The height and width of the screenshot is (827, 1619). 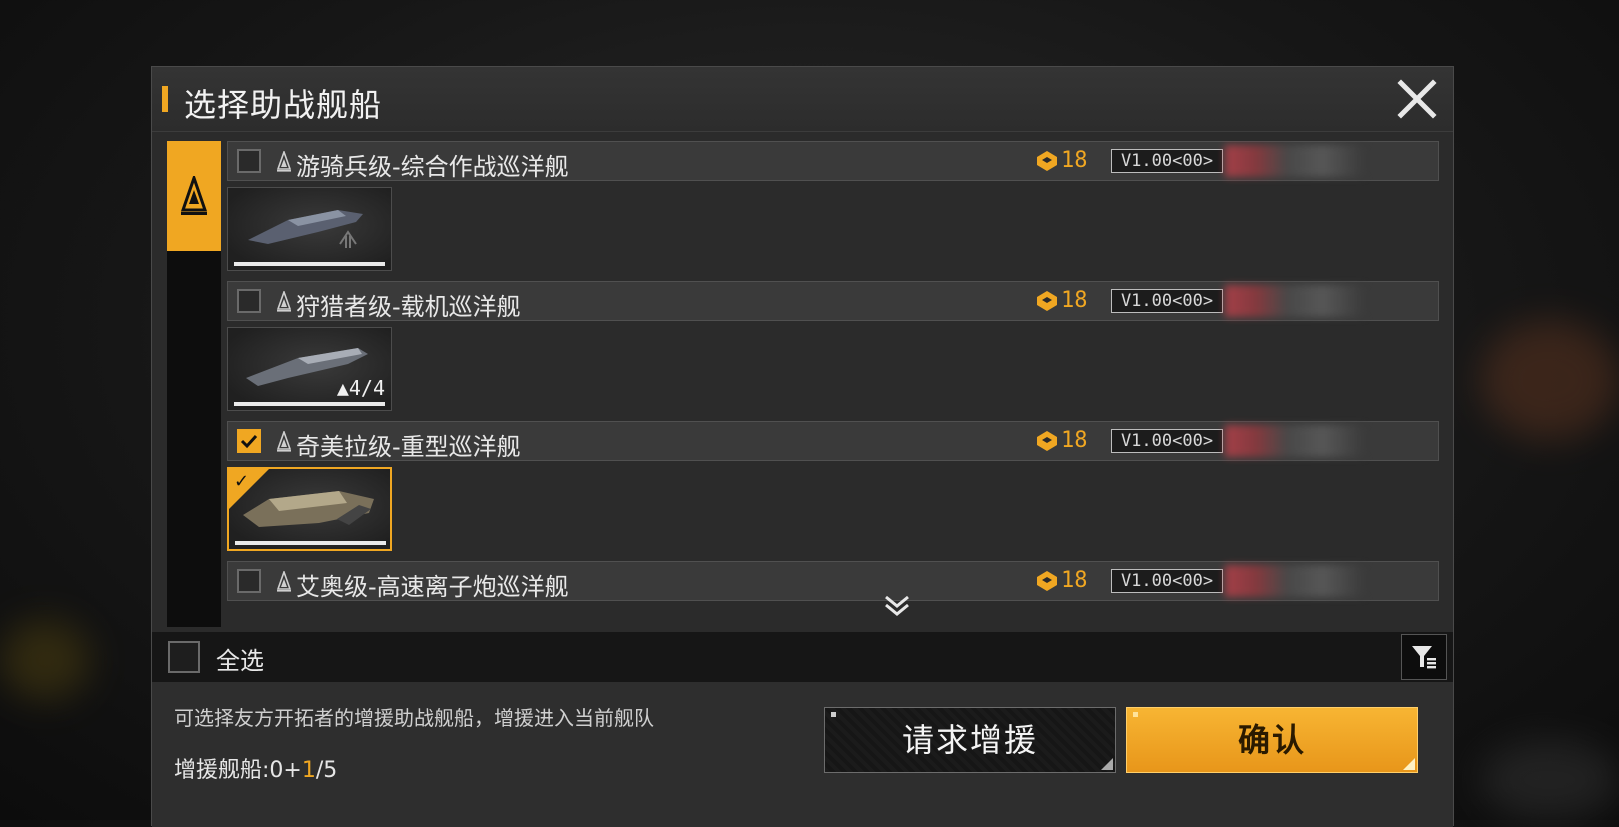 I want to click on confirm-label: 确认, so click(x=1271, y=740).